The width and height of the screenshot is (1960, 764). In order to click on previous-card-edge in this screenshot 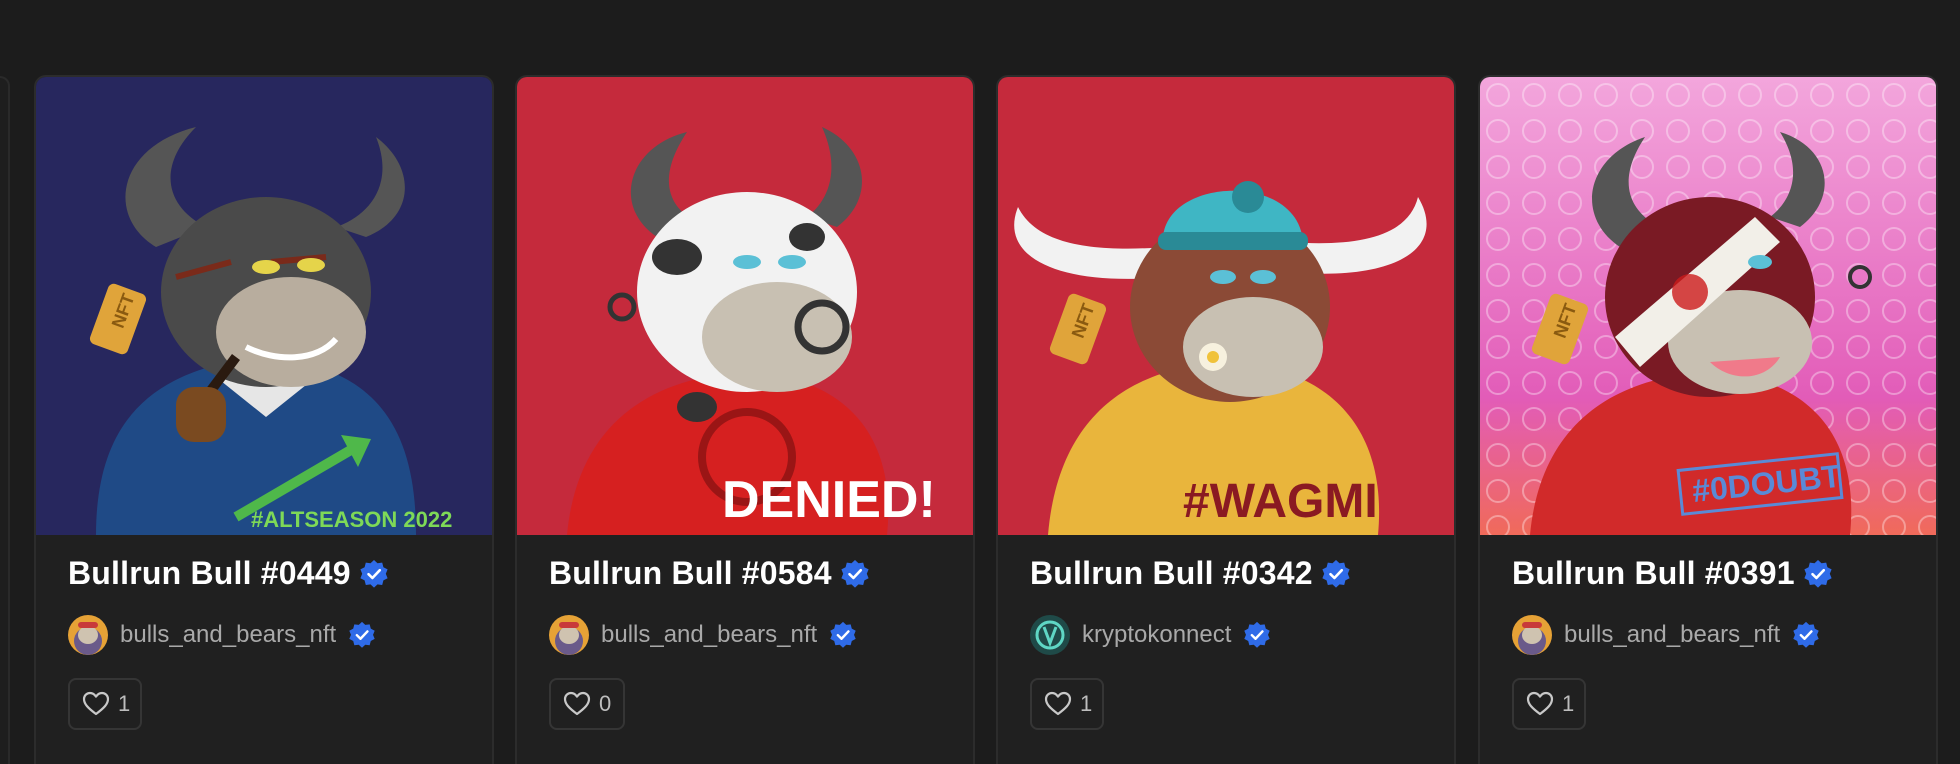, I will do `click(5, 420)`.